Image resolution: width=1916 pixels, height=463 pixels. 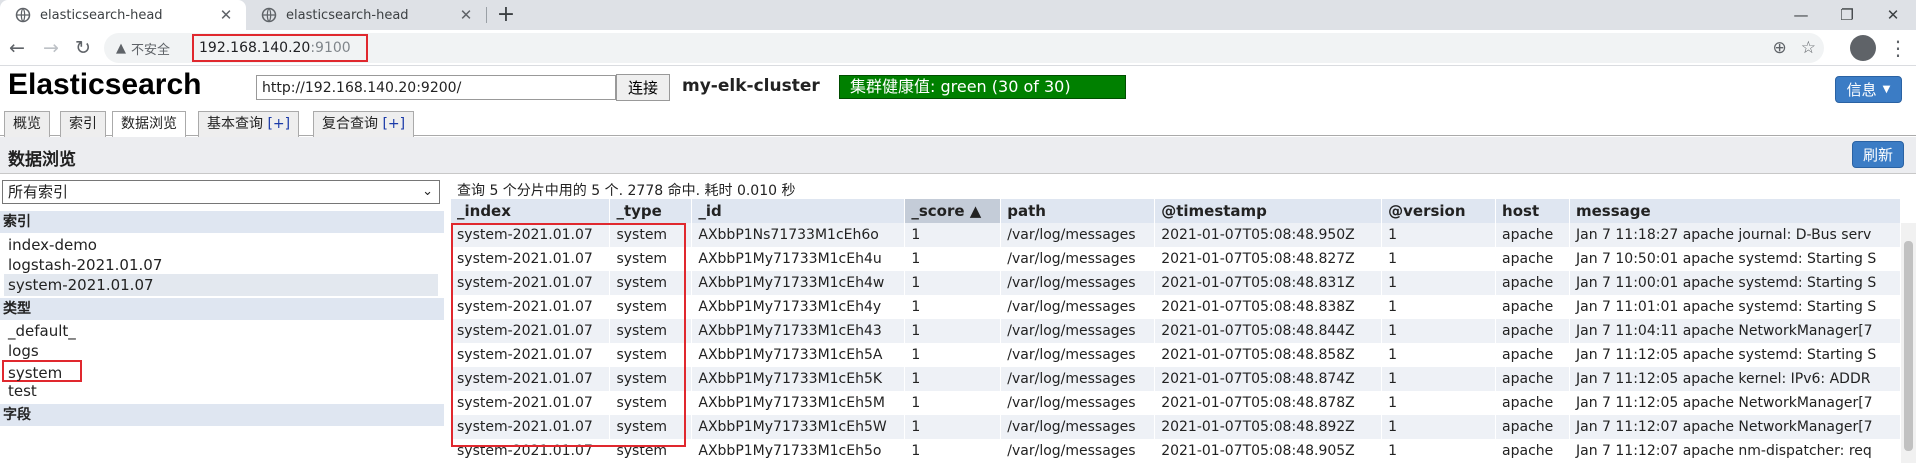 What do you see at coordinates (953, 211) in the screenshot?
I see `column-header-sorted: _score ▲` at bounding box center [953, 211].